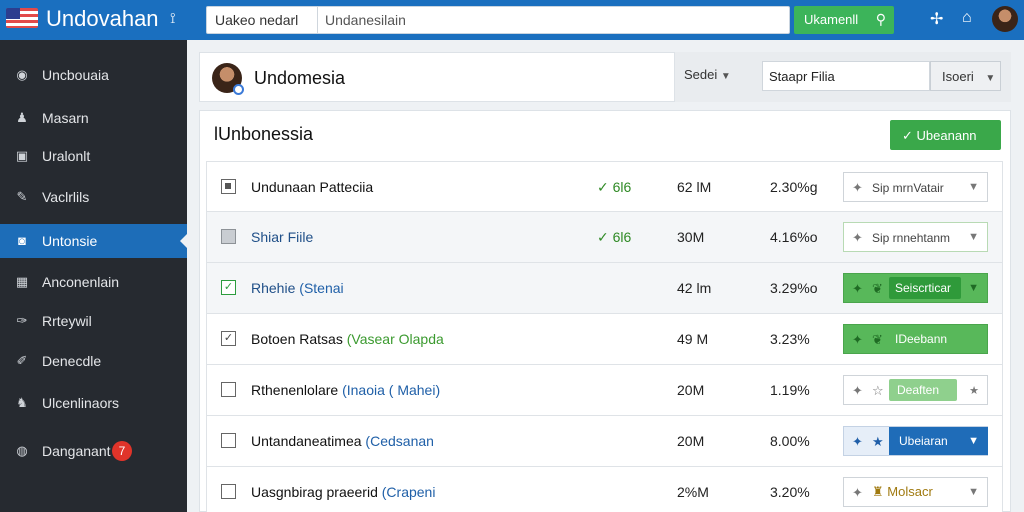 This screenshot has height=512, width=1024. I want to click on panel-title: lUnbonessia, so click(264, 134).